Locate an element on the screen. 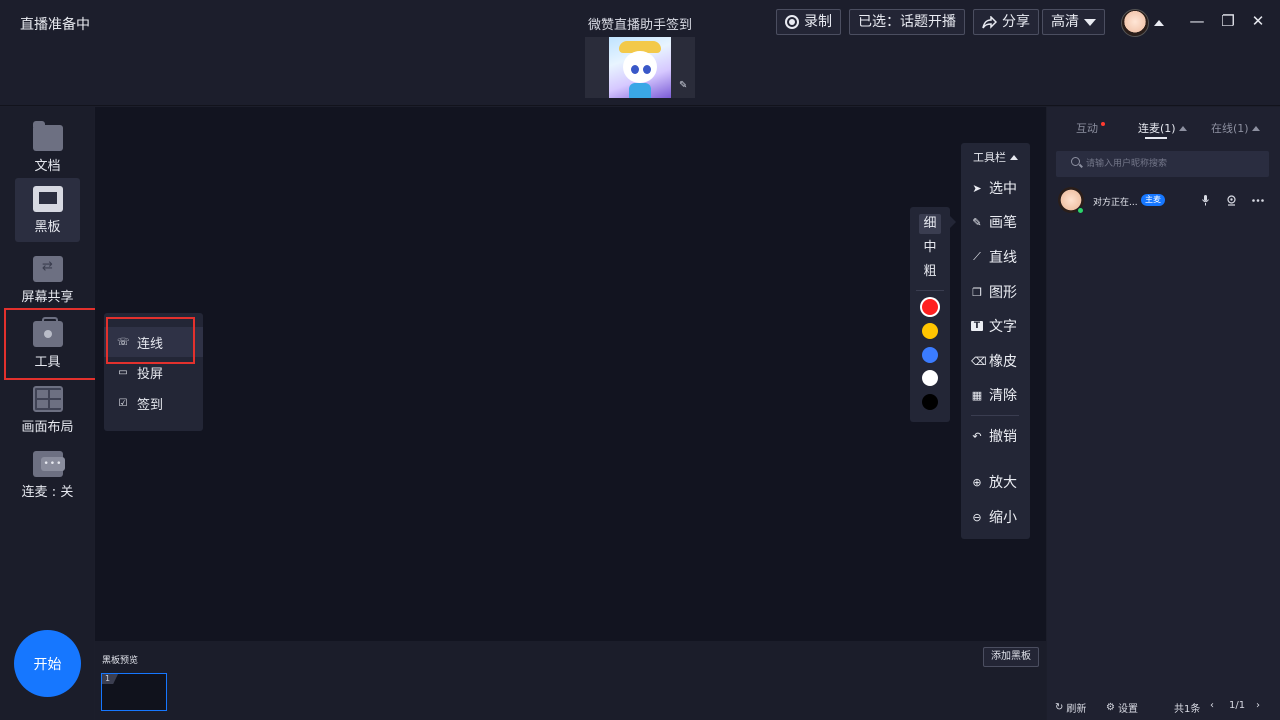 The image size is (1280, 720). search-icon is located at coordinates (1075, 161).